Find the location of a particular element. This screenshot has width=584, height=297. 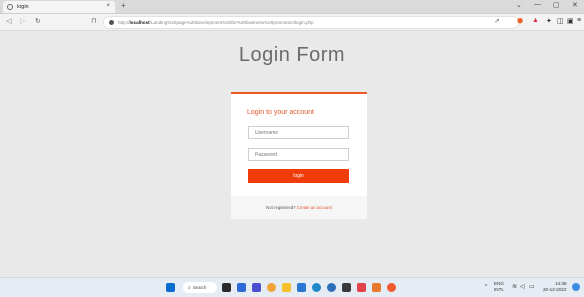

login-button: login is located at coordinates (298, 176).